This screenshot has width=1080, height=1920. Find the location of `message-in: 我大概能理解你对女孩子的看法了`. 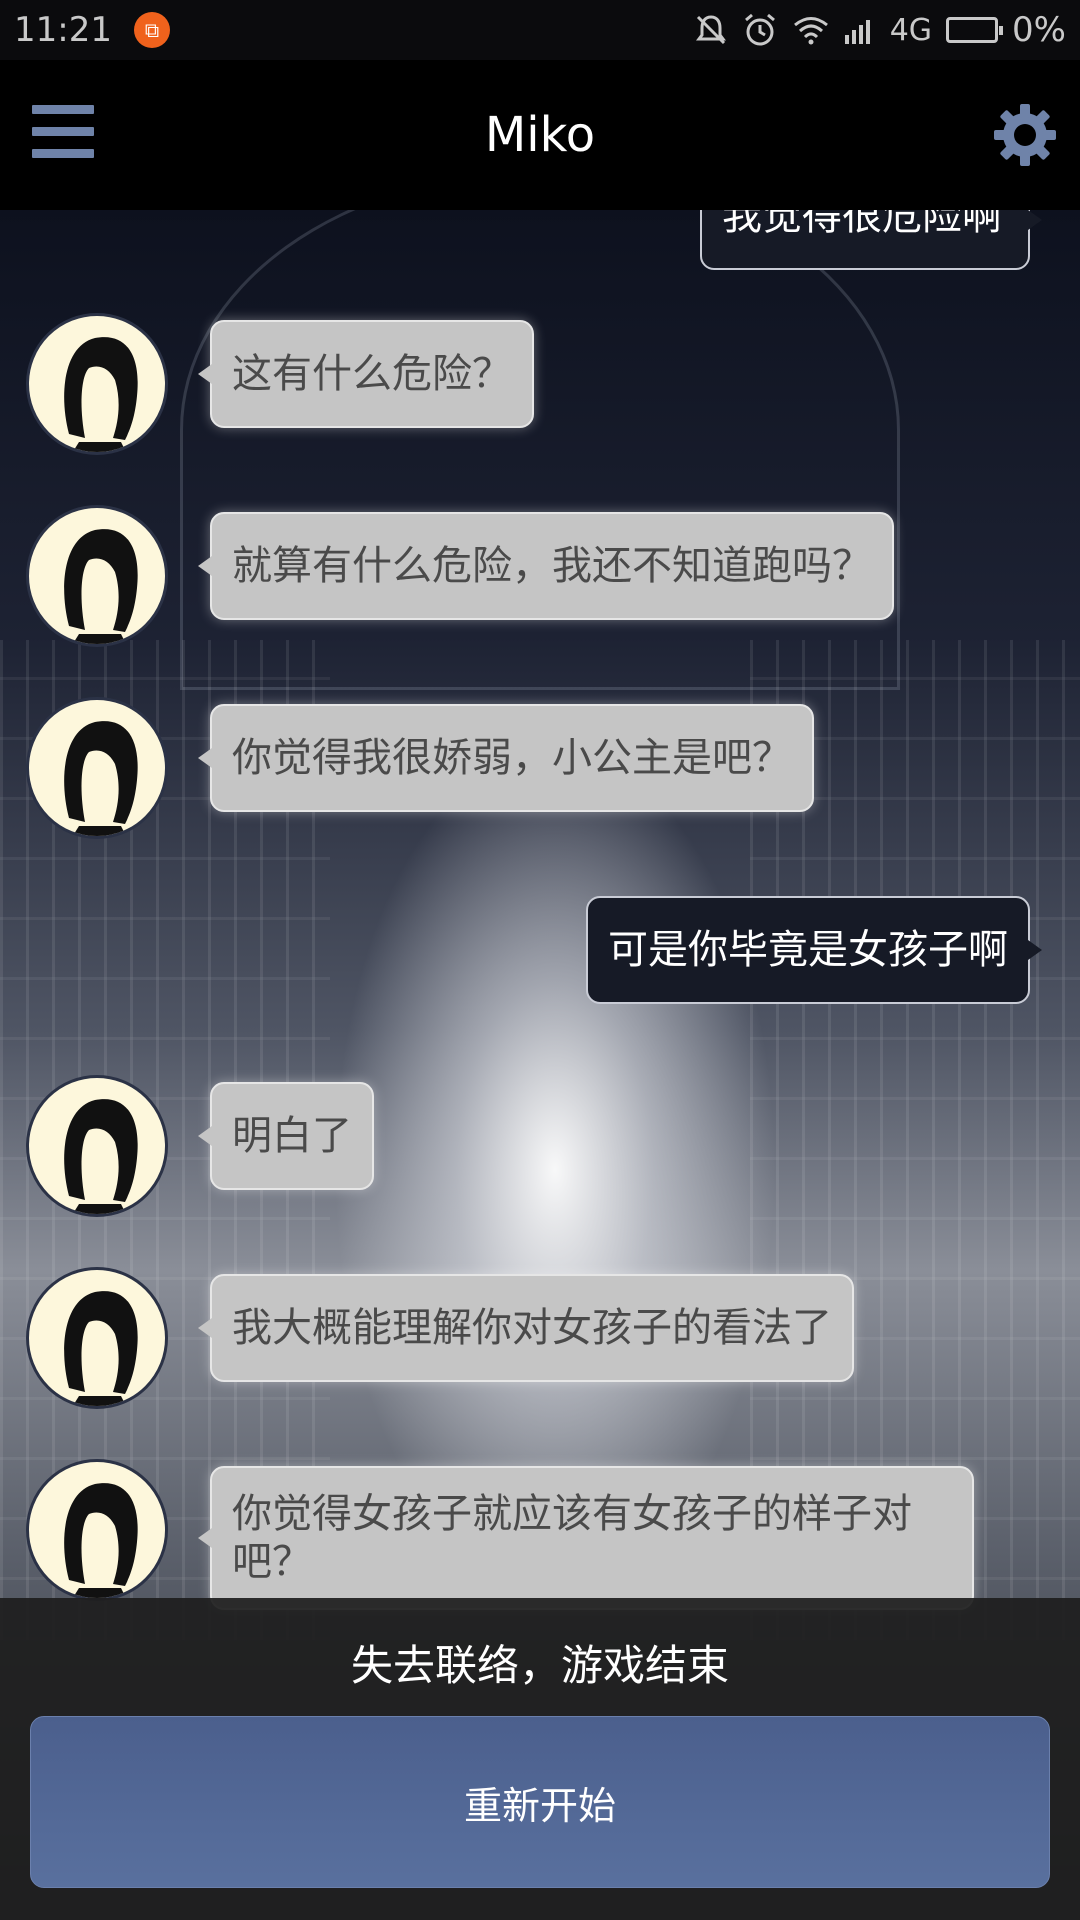

message-in: 我大概能理解你对女孩子的看法了 is located at coordinates (526, 1328).